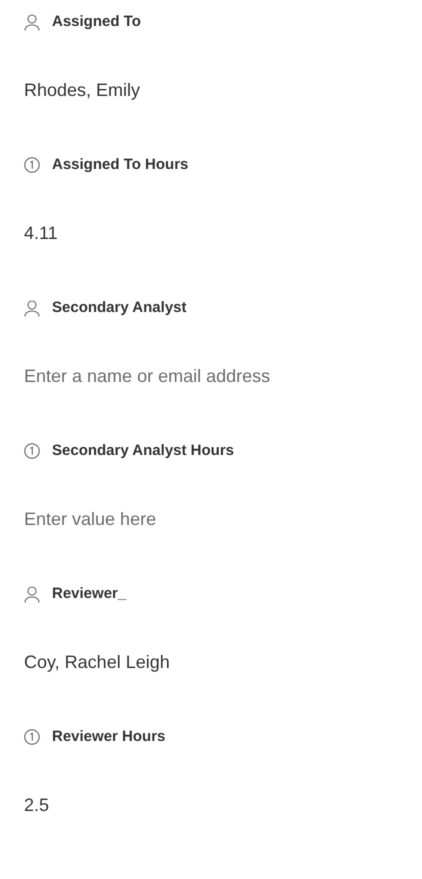 The image size is (422, 879). I want to click on value-field: Enter a name or email address, so click(209, 376).